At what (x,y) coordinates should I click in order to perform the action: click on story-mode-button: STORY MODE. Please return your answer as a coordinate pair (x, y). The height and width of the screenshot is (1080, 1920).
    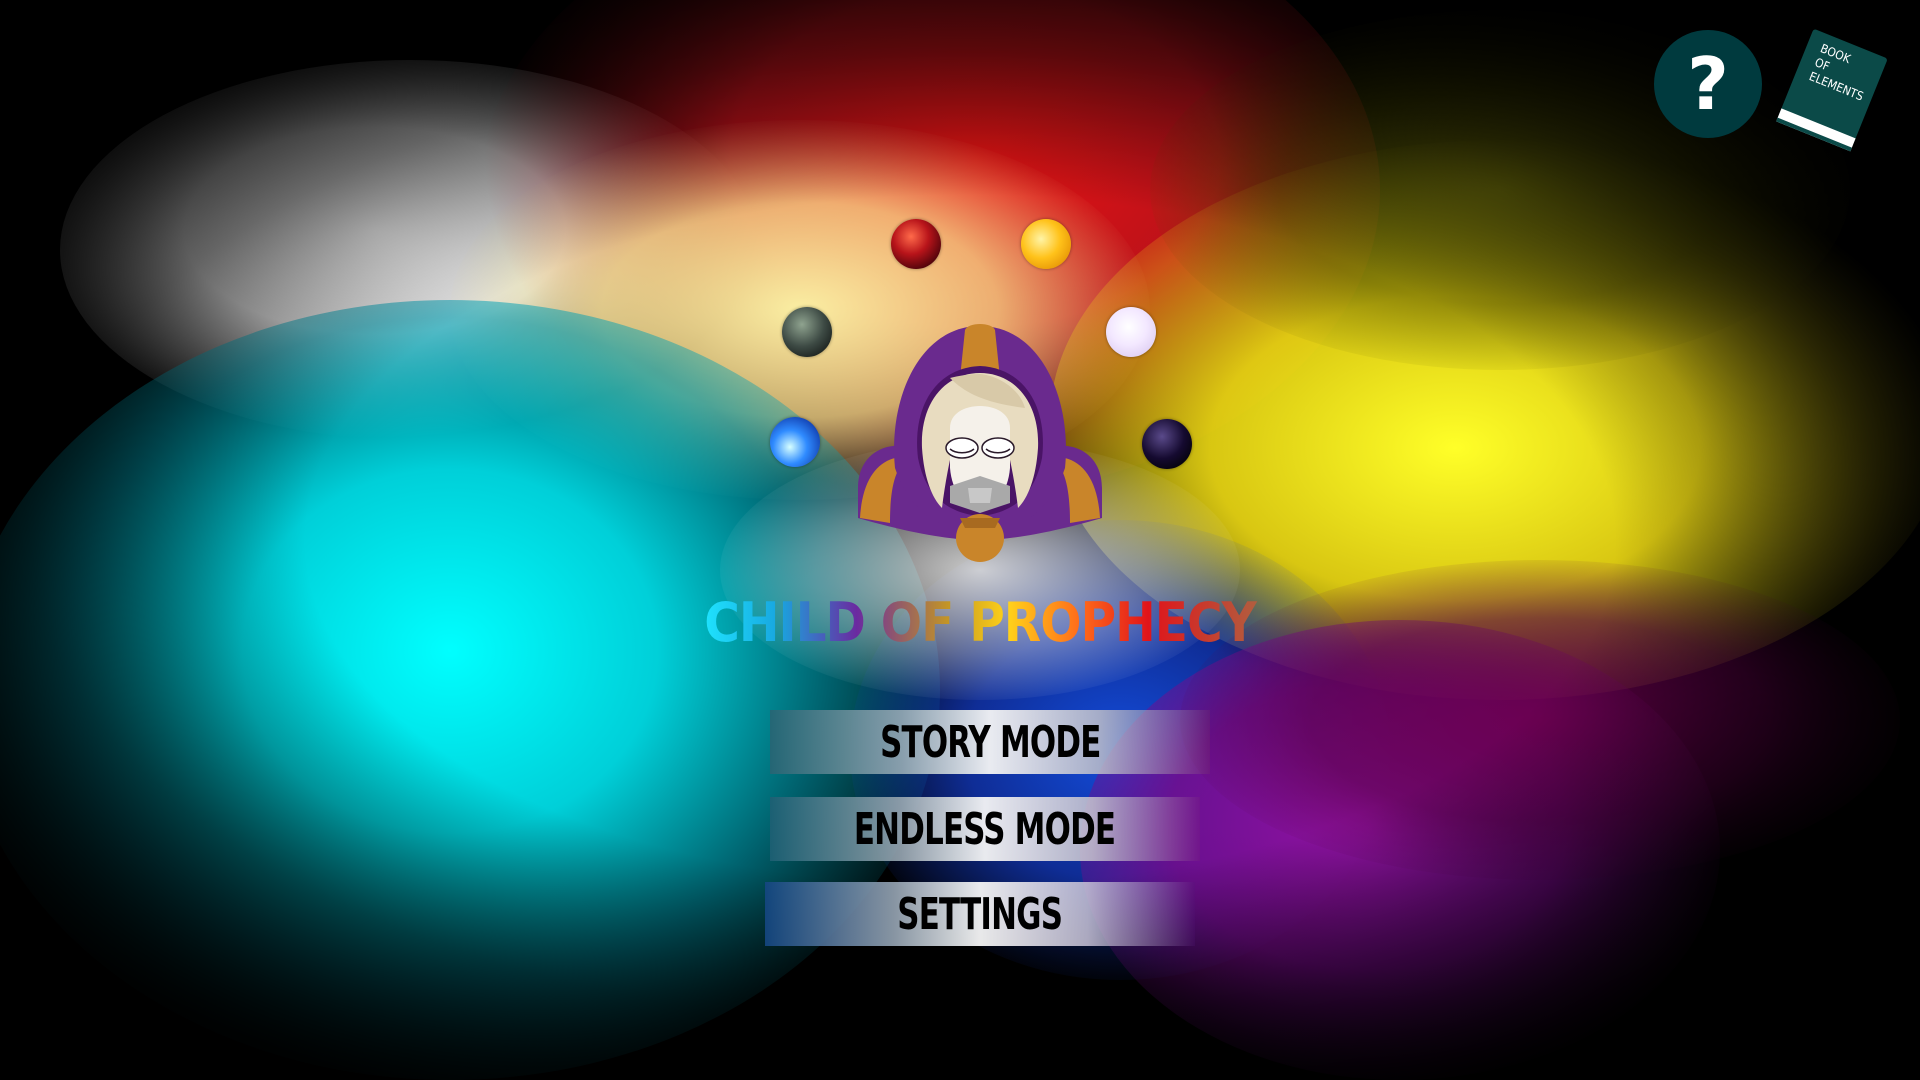
    Looking at the image, I should click on (990, 742).